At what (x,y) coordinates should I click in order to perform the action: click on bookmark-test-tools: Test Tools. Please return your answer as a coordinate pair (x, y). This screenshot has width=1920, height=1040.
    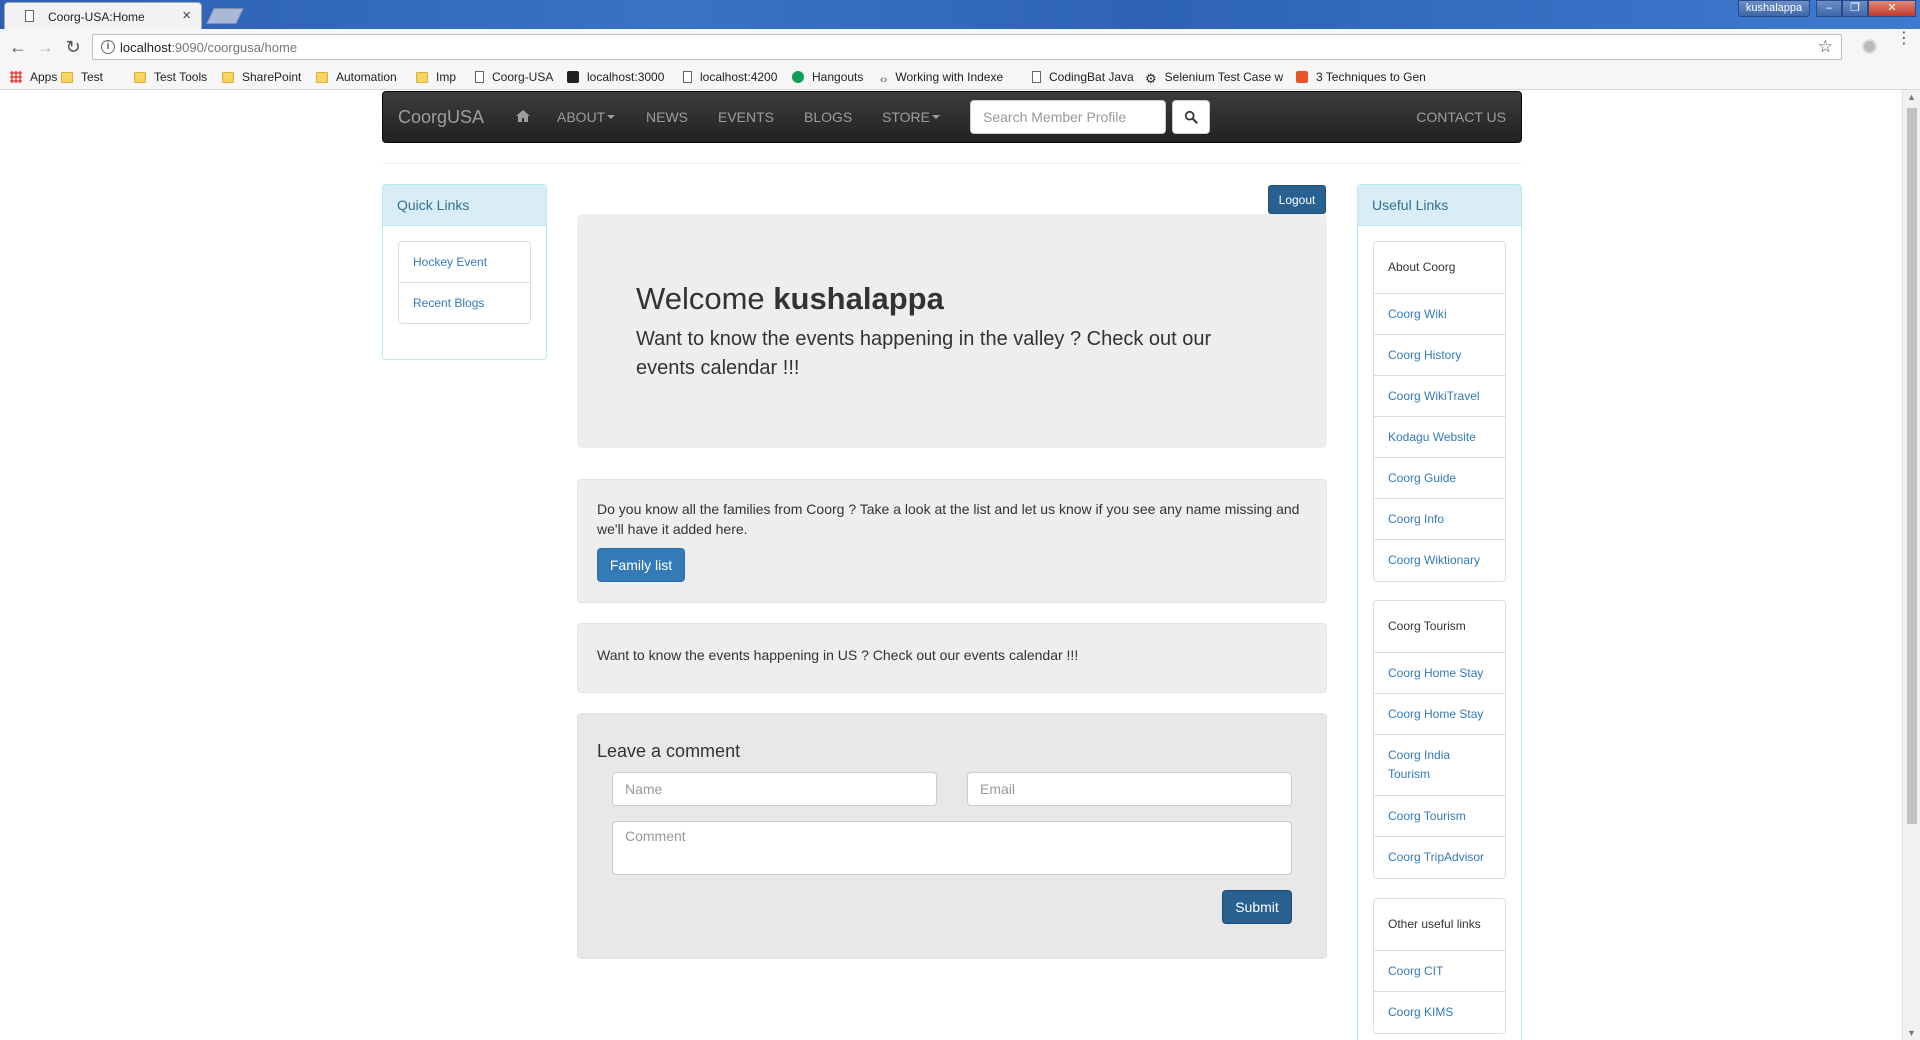
    Looking at the image, I should click on (170, 77).